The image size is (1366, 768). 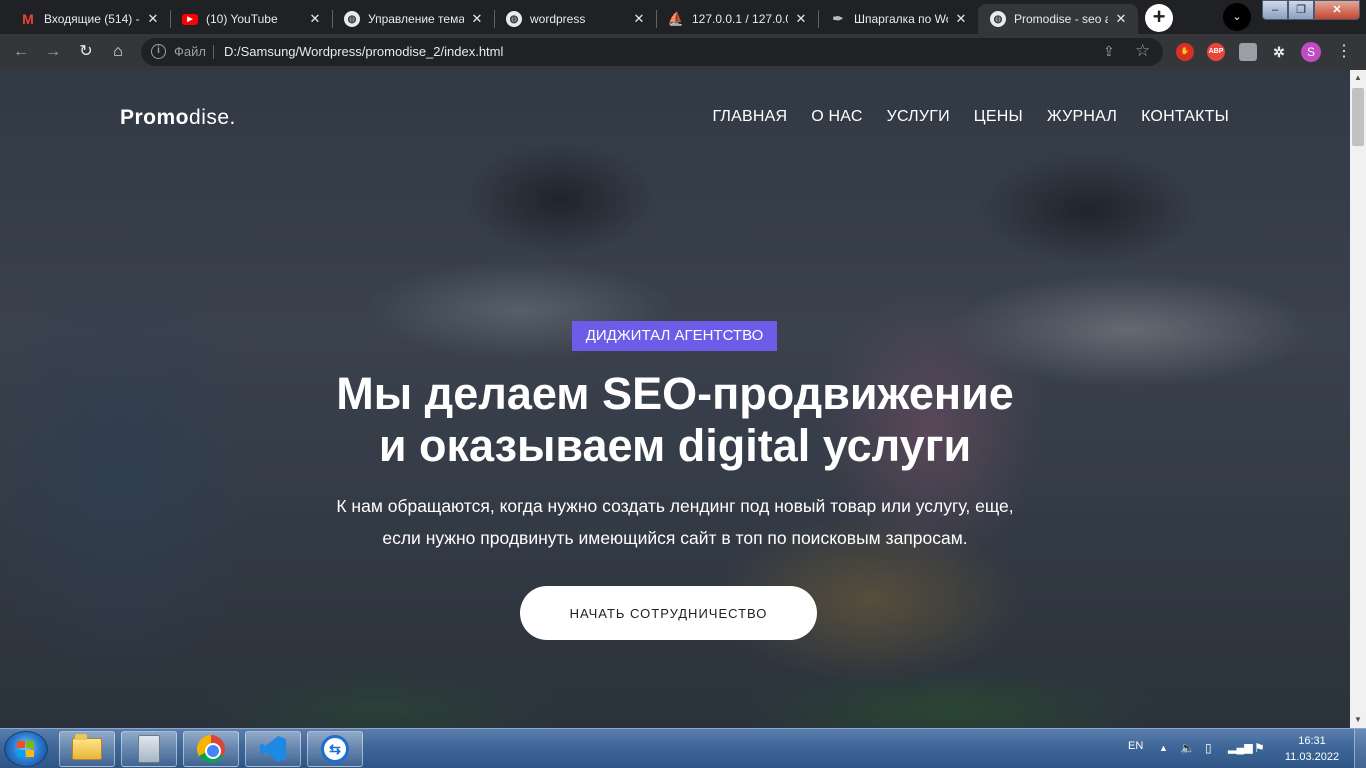 What do you see at coordinates (1312, 741) in the screenshot?
I see `clock-time: 16:31` at bounding box center [1312, 741].